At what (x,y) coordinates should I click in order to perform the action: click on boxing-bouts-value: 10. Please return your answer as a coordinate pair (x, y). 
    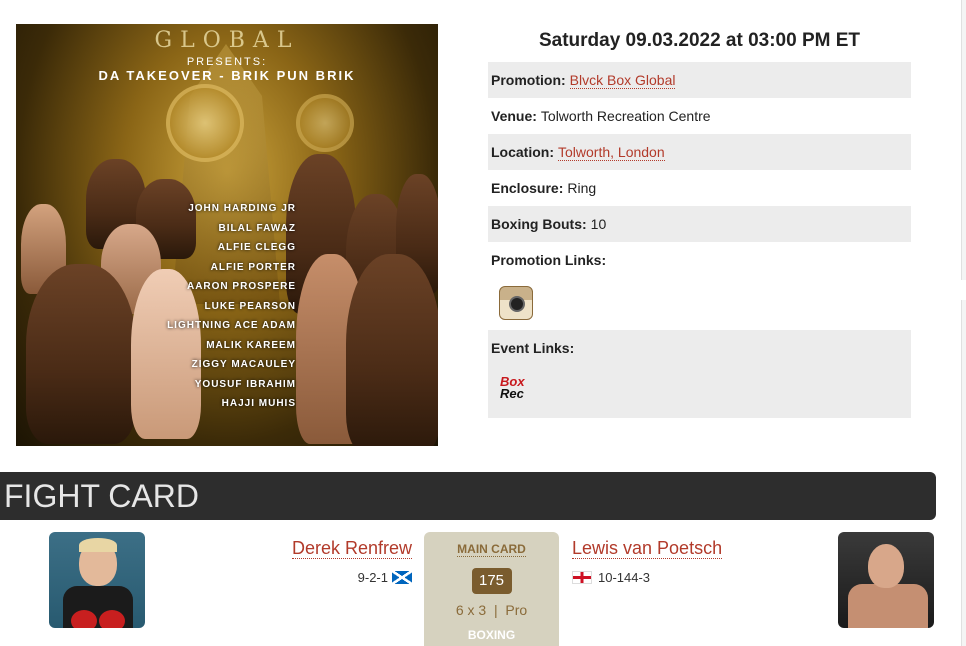
    Looking at the image, I should click on (598, 224).